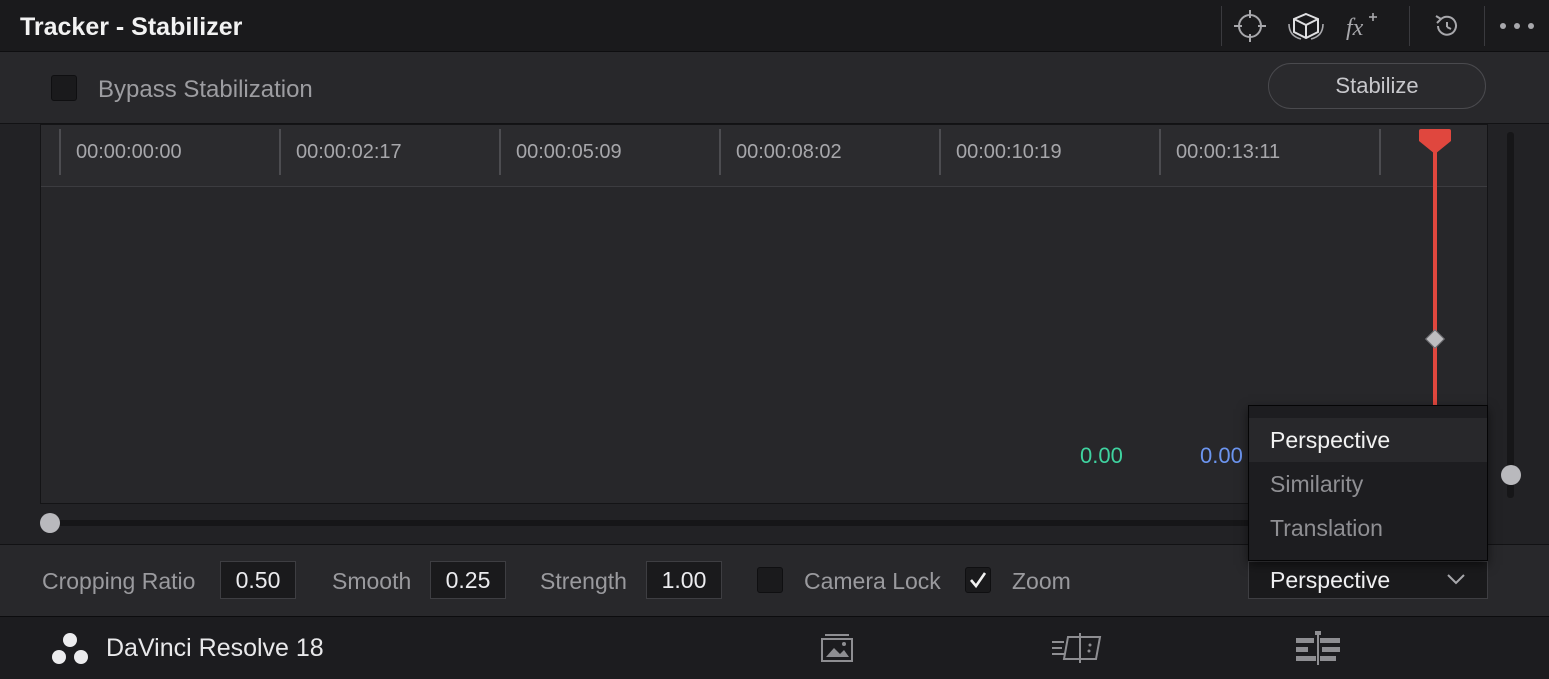 Image resolution: width=1549 pixels, height=679 pixels. I want to click on stabilization-mode-menu: Perspective Similarity Translation, so click(1368, 483).